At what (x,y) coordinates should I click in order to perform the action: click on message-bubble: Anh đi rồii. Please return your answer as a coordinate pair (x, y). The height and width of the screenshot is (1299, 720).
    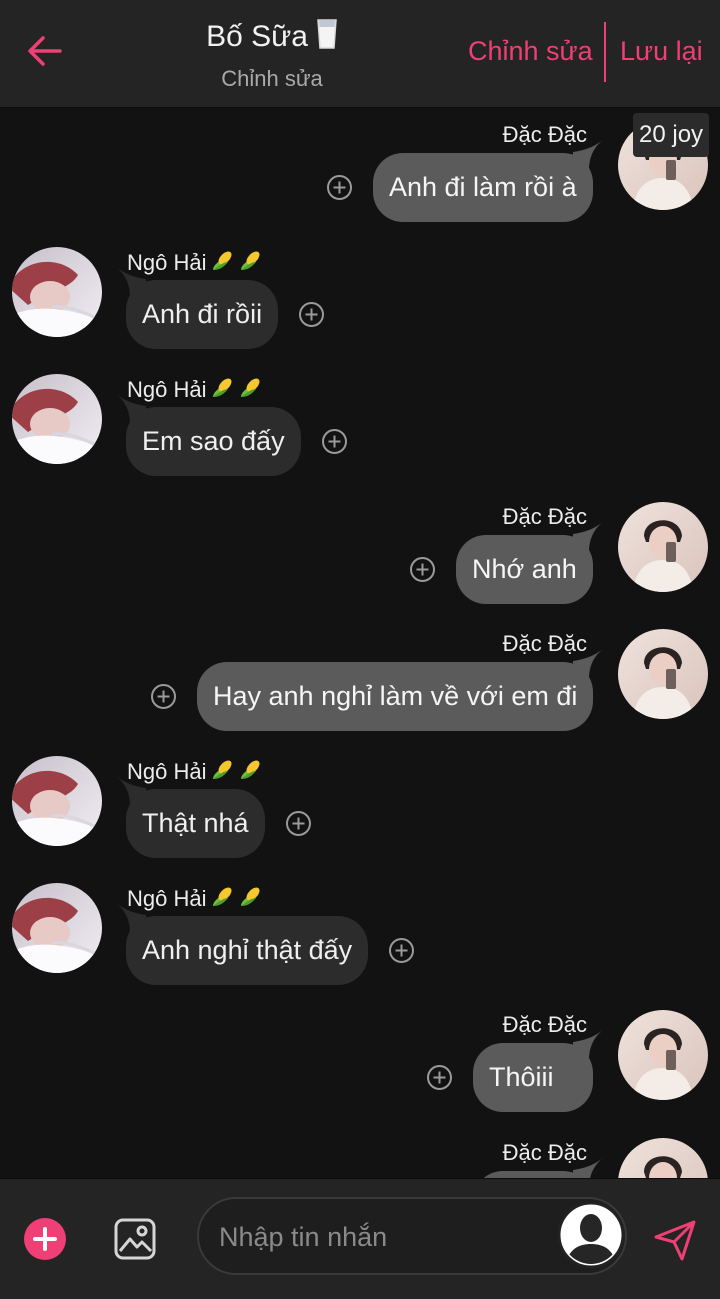
    Looking at the image, I should click on (202, 314).